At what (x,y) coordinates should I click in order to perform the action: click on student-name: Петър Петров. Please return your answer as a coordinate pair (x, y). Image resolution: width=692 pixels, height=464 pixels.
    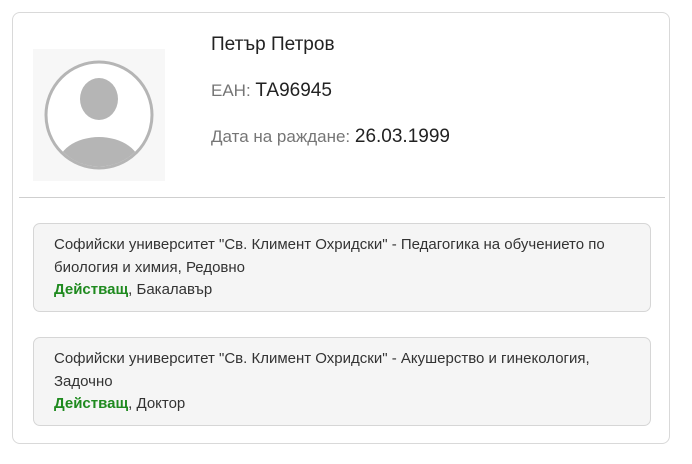
    Looking at the image, I should click on (273, 44).